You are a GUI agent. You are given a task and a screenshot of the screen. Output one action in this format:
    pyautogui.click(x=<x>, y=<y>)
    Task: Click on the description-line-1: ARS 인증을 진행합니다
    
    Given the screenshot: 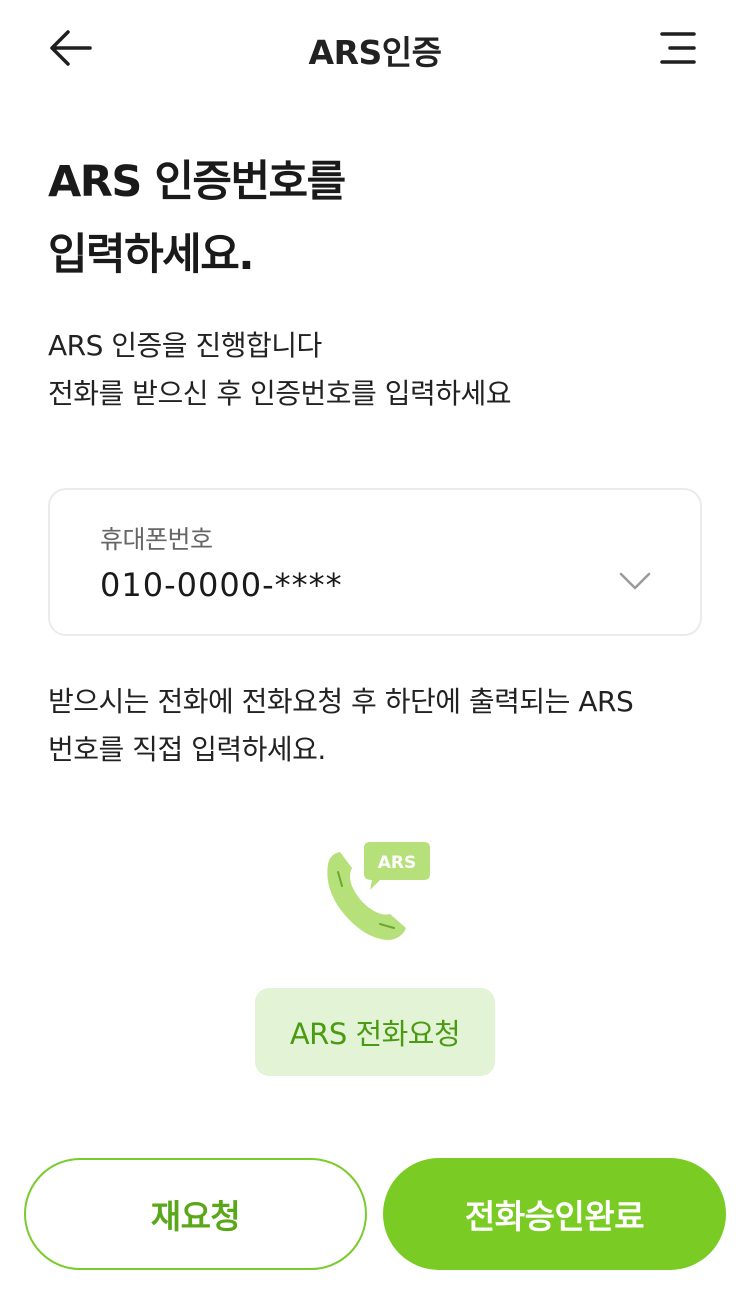 What is the action you would take?
    pyautogui.click(x=185, y=345)
    